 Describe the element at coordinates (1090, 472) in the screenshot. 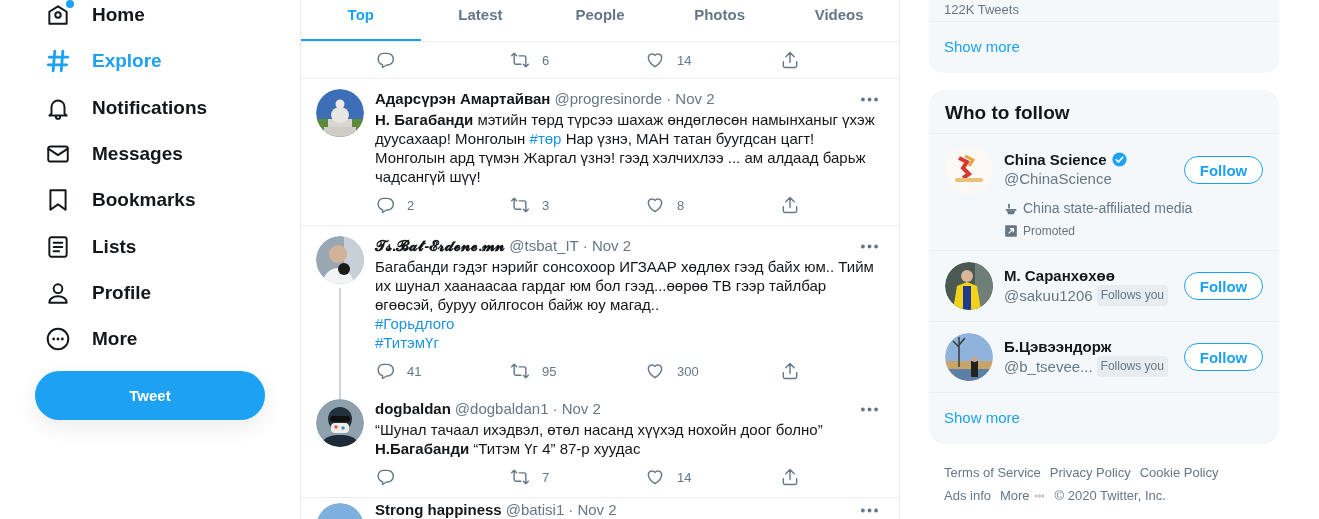

I see `footer-link: Privacy Policy` at that location.